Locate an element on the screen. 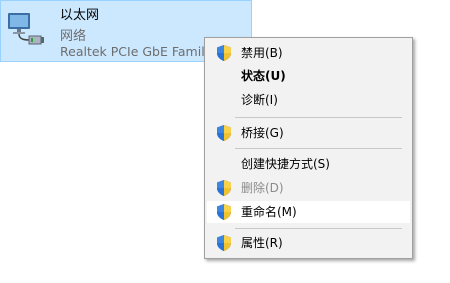 Image resolution: width=450 pixels, height=283 pixels. menu-item-properties: 属性(R) is located at coordinates (308, 243).